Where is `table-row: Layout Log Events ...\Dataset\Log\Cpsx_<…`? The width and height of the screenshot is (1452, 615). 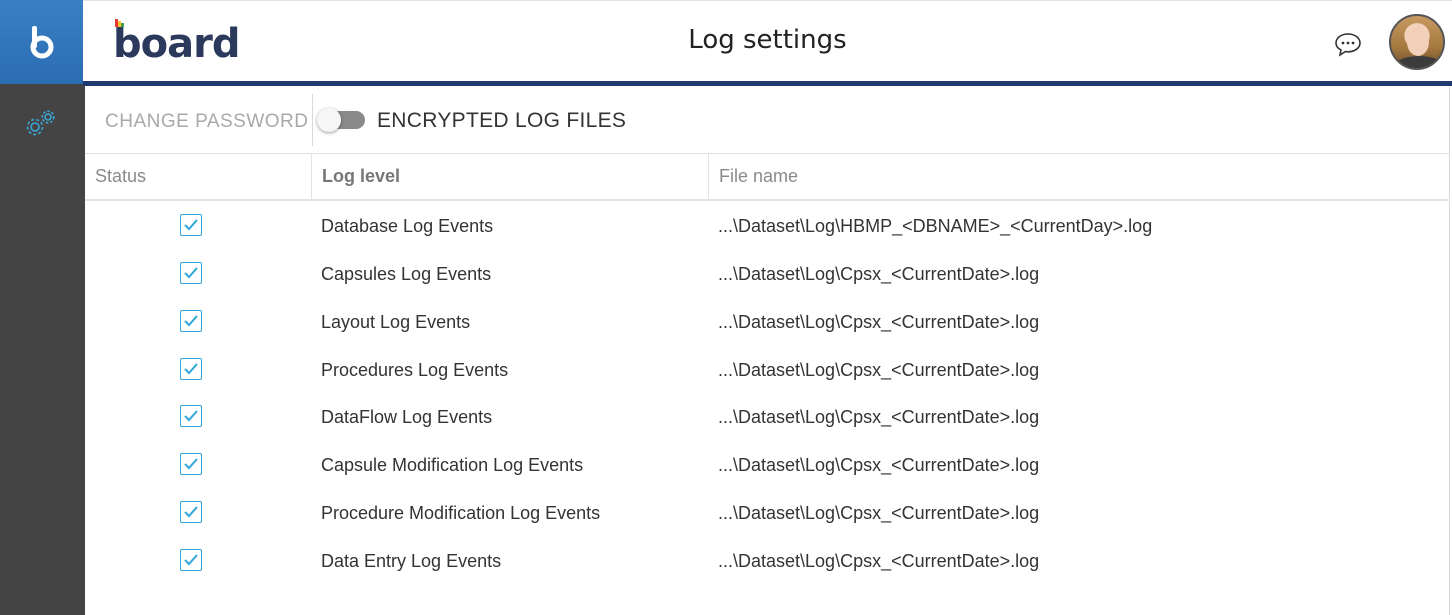
table-row: Layout Log Events ...\Dataset\Log\Cpsx_<… is located at coordinates (767, 322).